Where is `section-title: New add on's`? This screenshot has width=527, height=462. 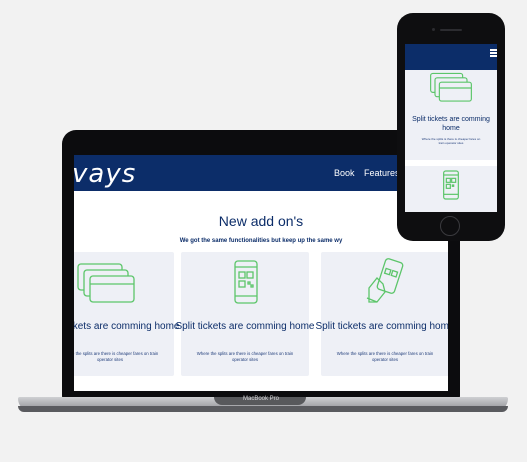
section-title: New add on's is located at coordinates (261, 221).